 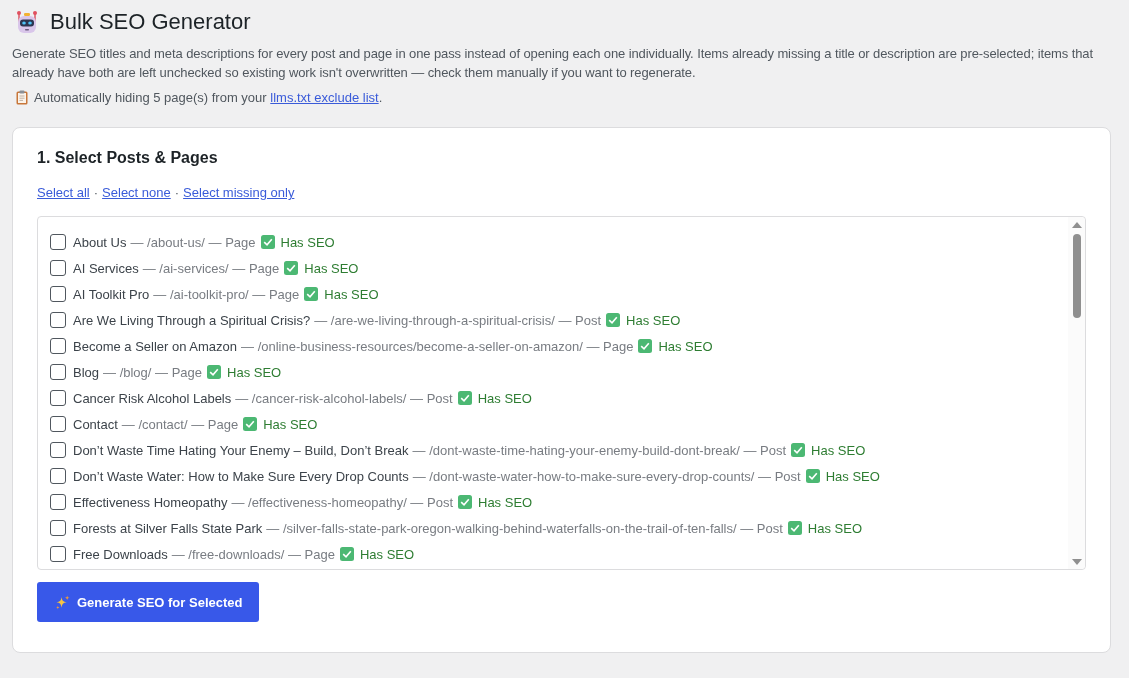 I want to click on selection-link: Select none, so click(x=136, y=193).